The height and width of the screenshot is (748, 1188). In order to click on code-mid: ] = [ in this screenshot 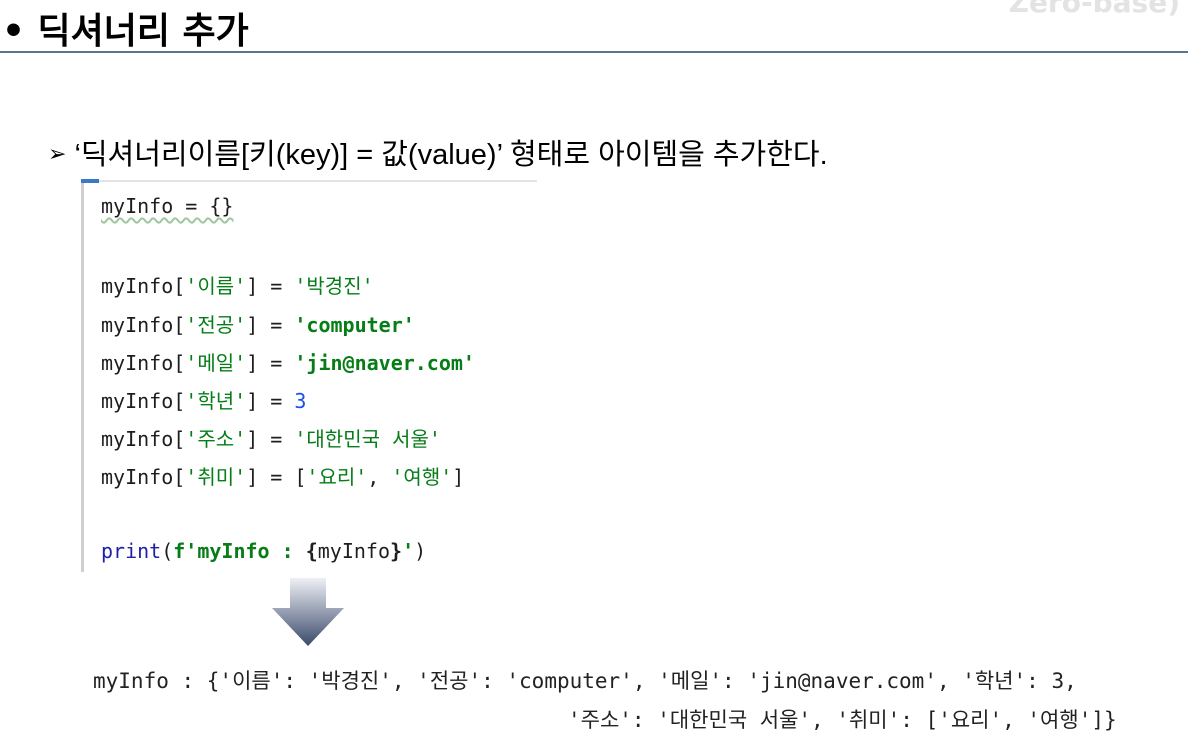, I will do `click(276, 477)`.